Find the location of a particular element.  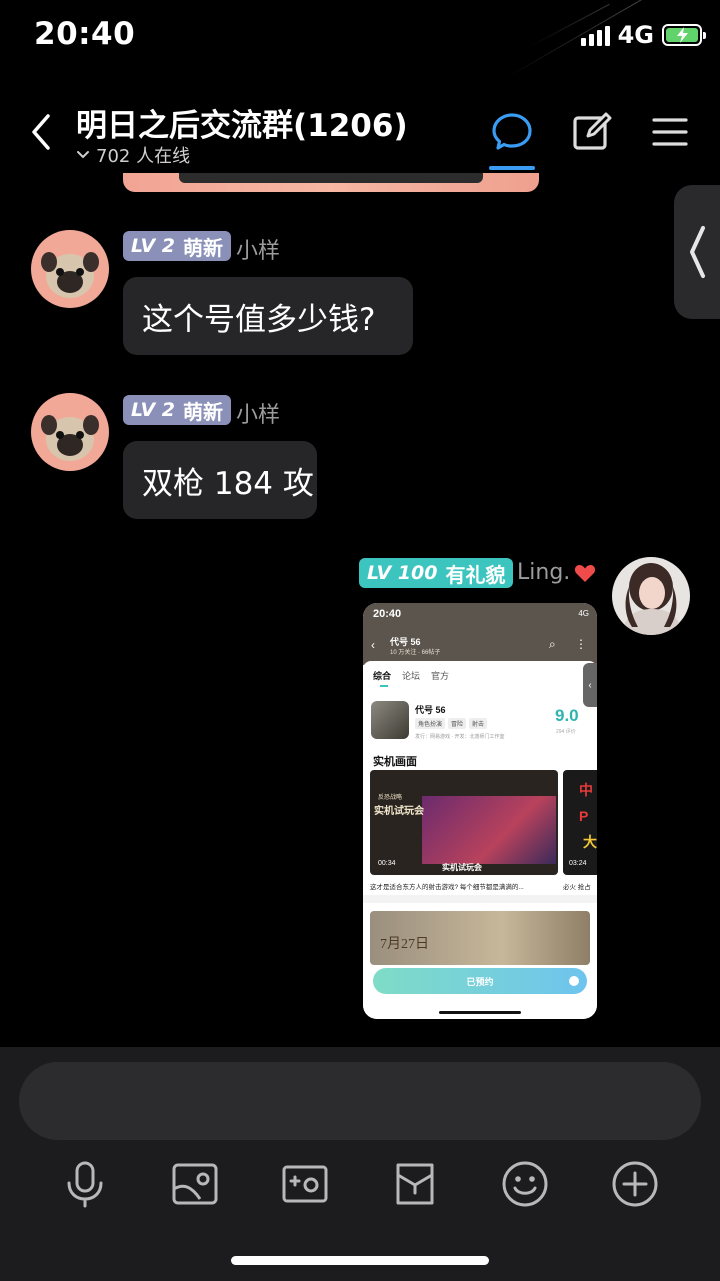

heart-icon is located at coordinates (585, 573).